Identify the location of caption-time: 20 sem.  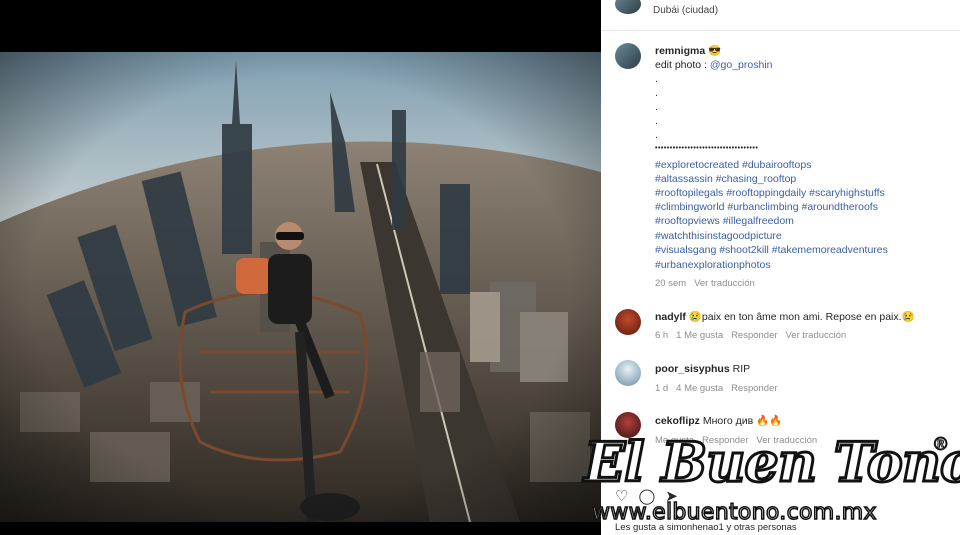
(671, 283).